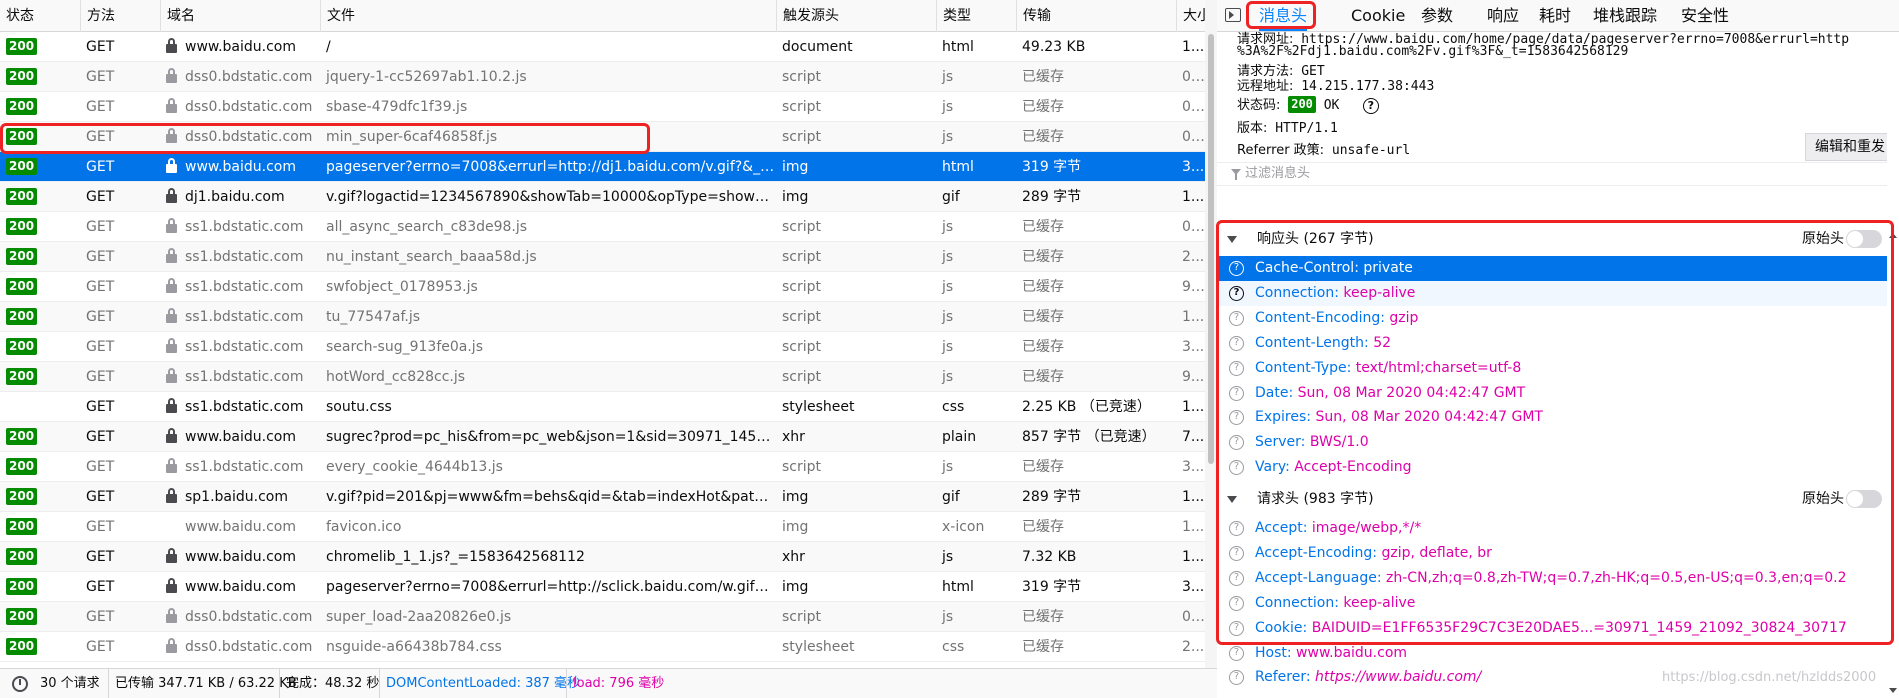  I want to click on header-row: ? Accept-Encoding: gzip, deflate, br, so click(1552, 553).